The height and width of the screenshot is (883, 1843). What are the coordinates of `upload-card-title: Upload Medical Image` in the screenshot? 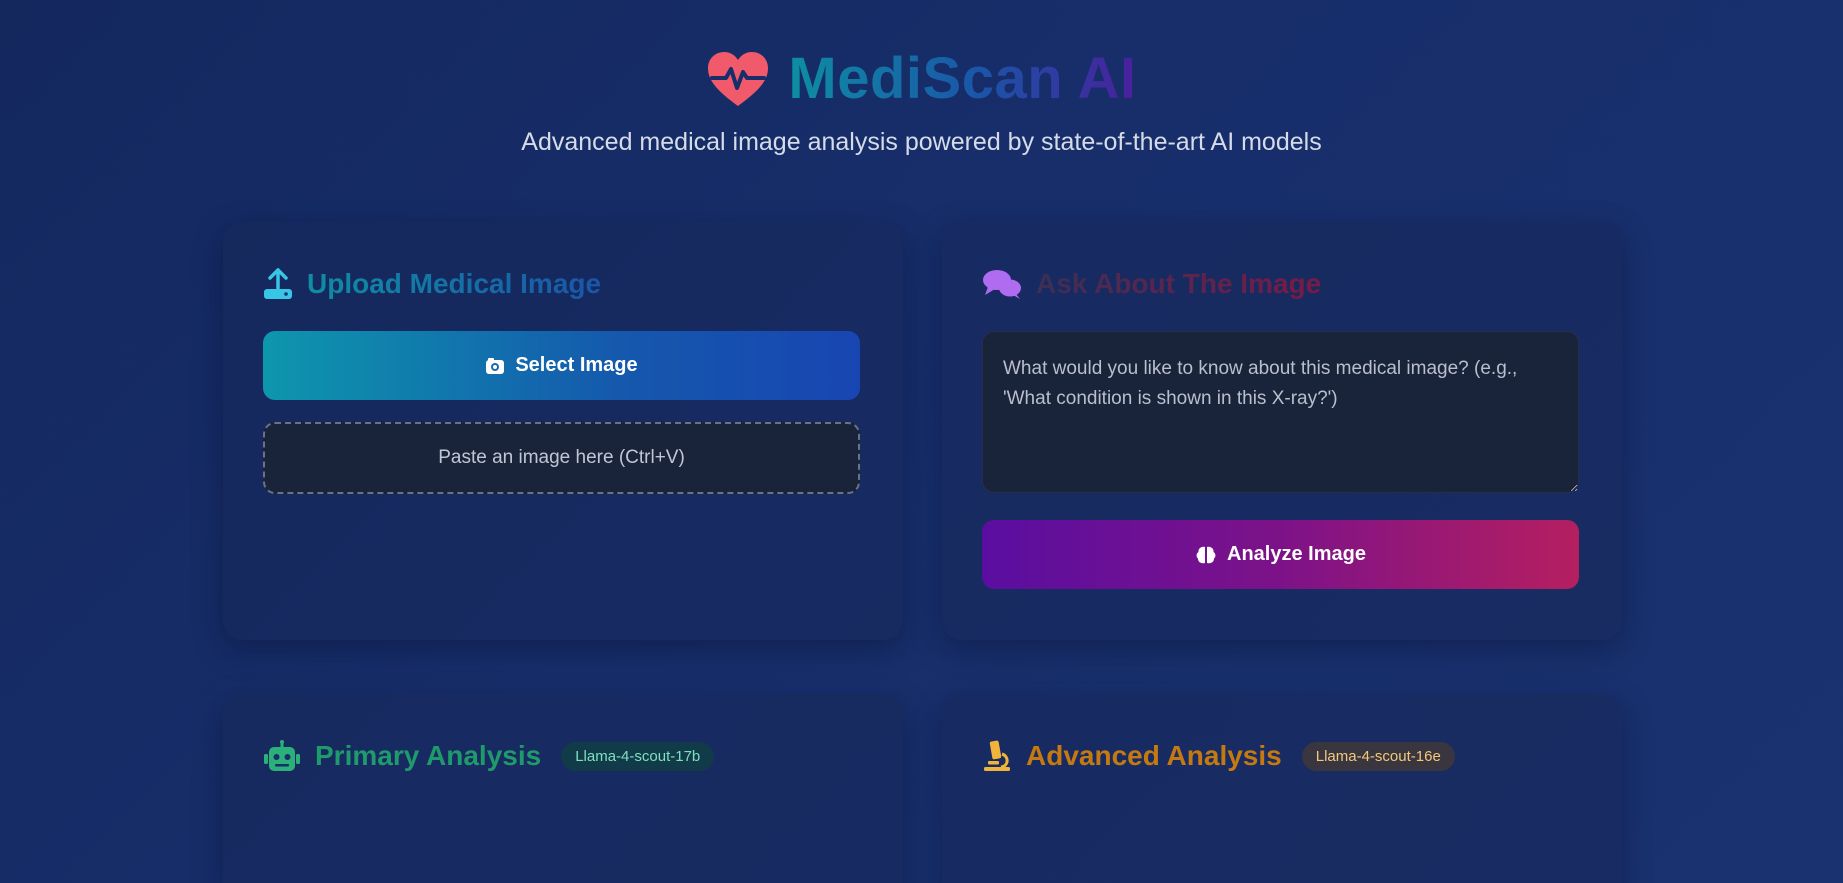 It's located at (432, 284).